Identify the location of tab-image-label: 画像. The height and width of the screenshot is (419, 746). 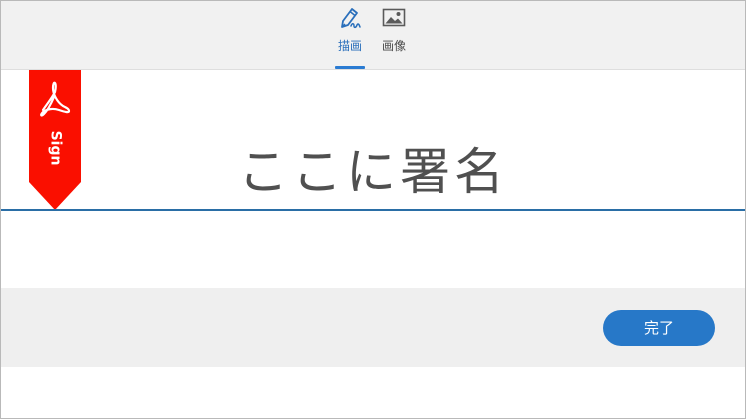
(393, 46).